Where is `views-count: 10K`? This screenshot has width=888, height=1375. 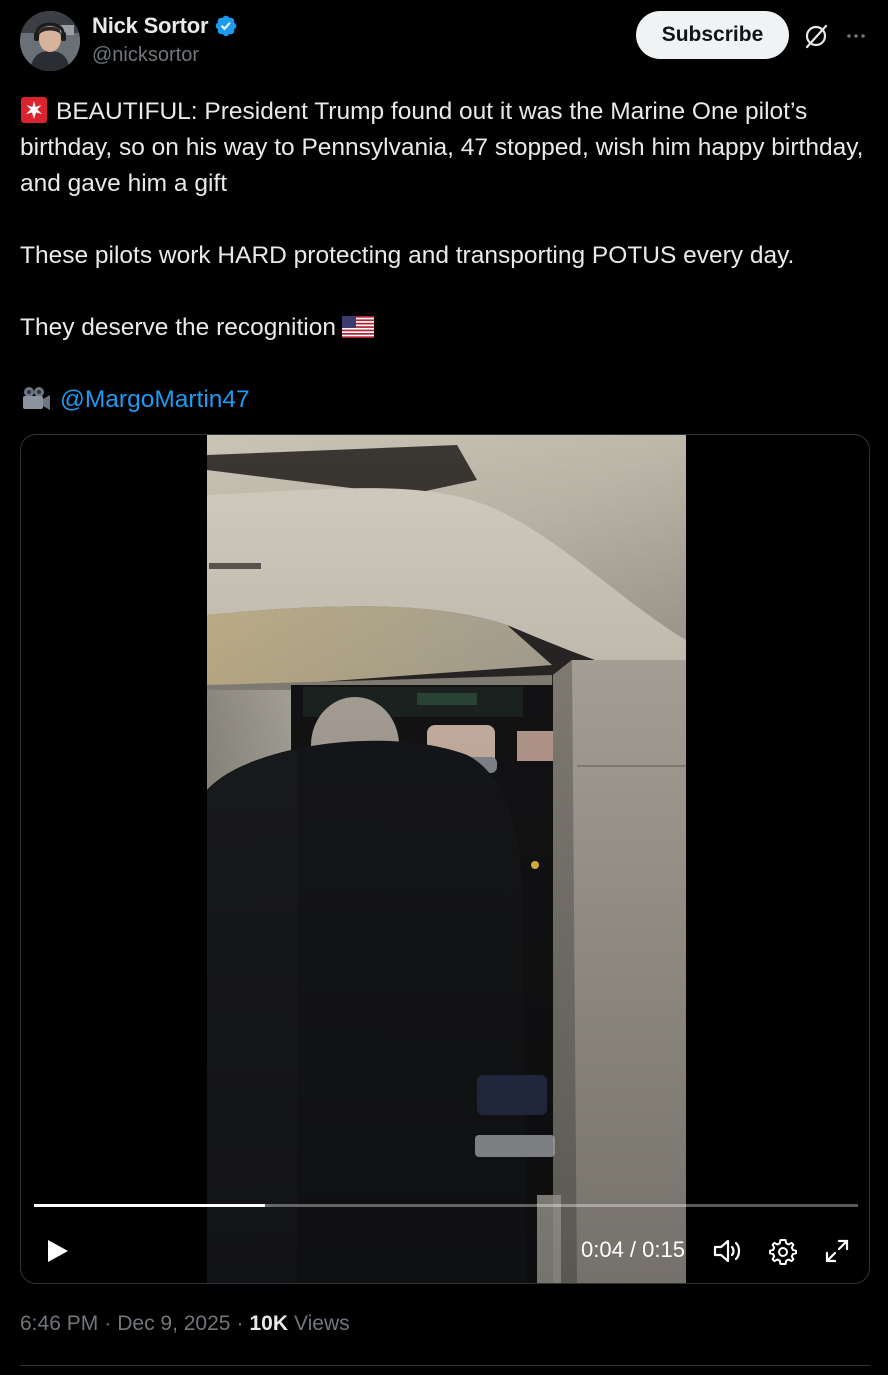 views-count: 10K is located at coordinates (268, 1323).